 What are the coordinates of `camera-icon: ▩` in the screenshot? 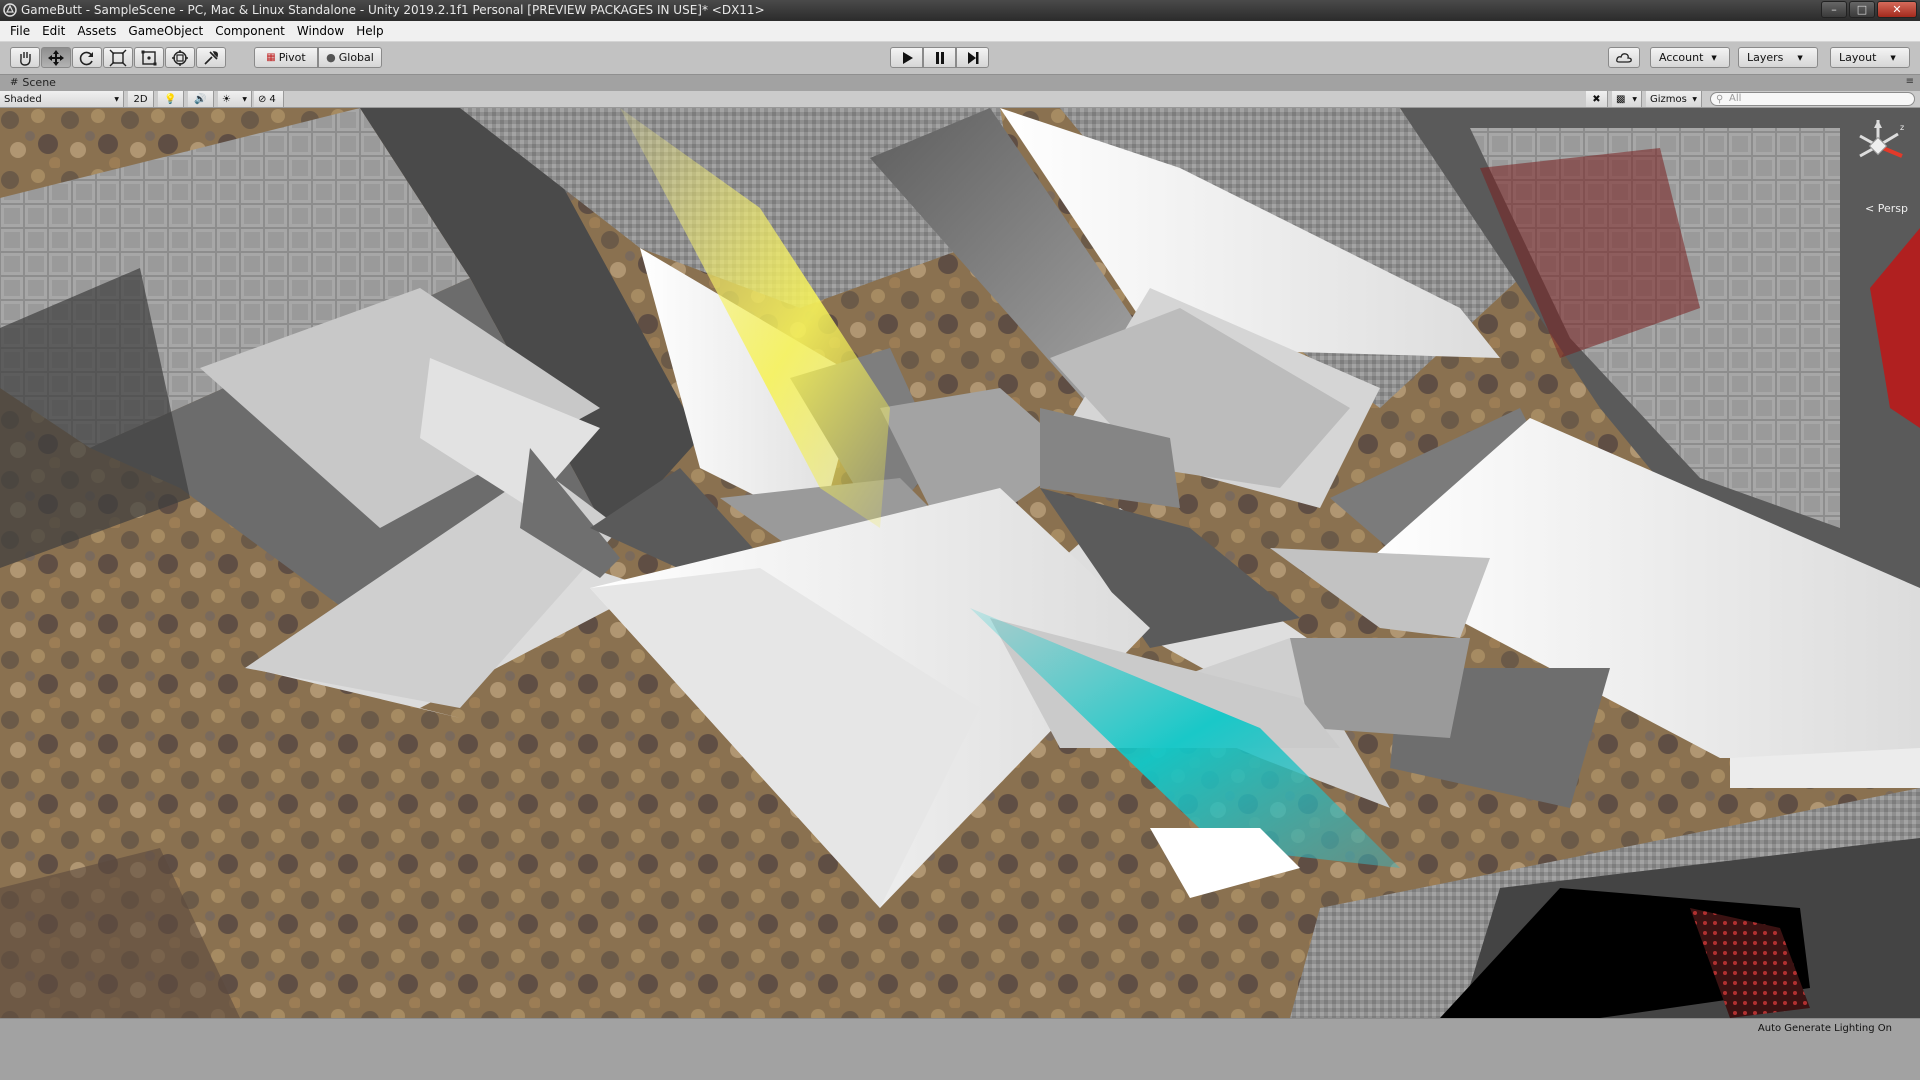 It's located at (1621, 99).